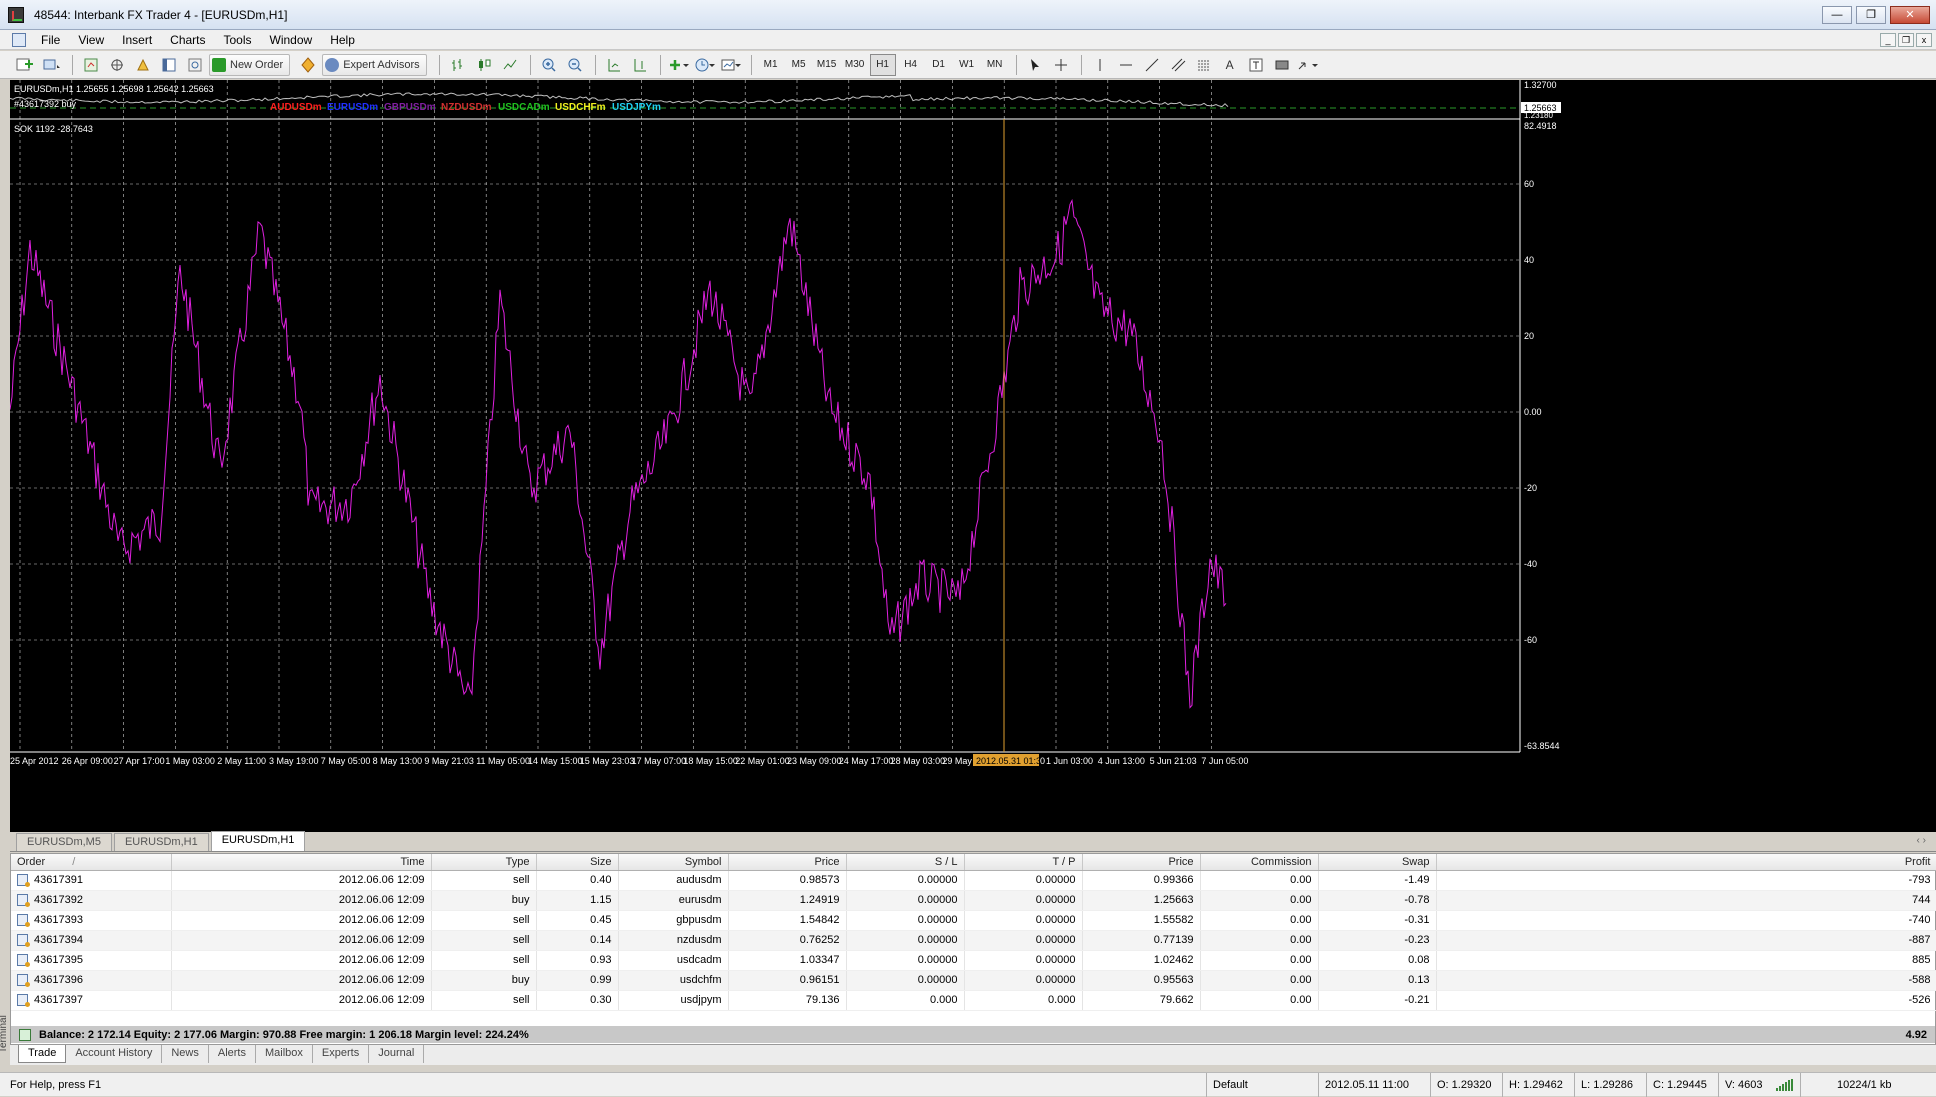 This screenshot has height=1097, width=1936. I want to click on navigator-icon, so click(143, 65).